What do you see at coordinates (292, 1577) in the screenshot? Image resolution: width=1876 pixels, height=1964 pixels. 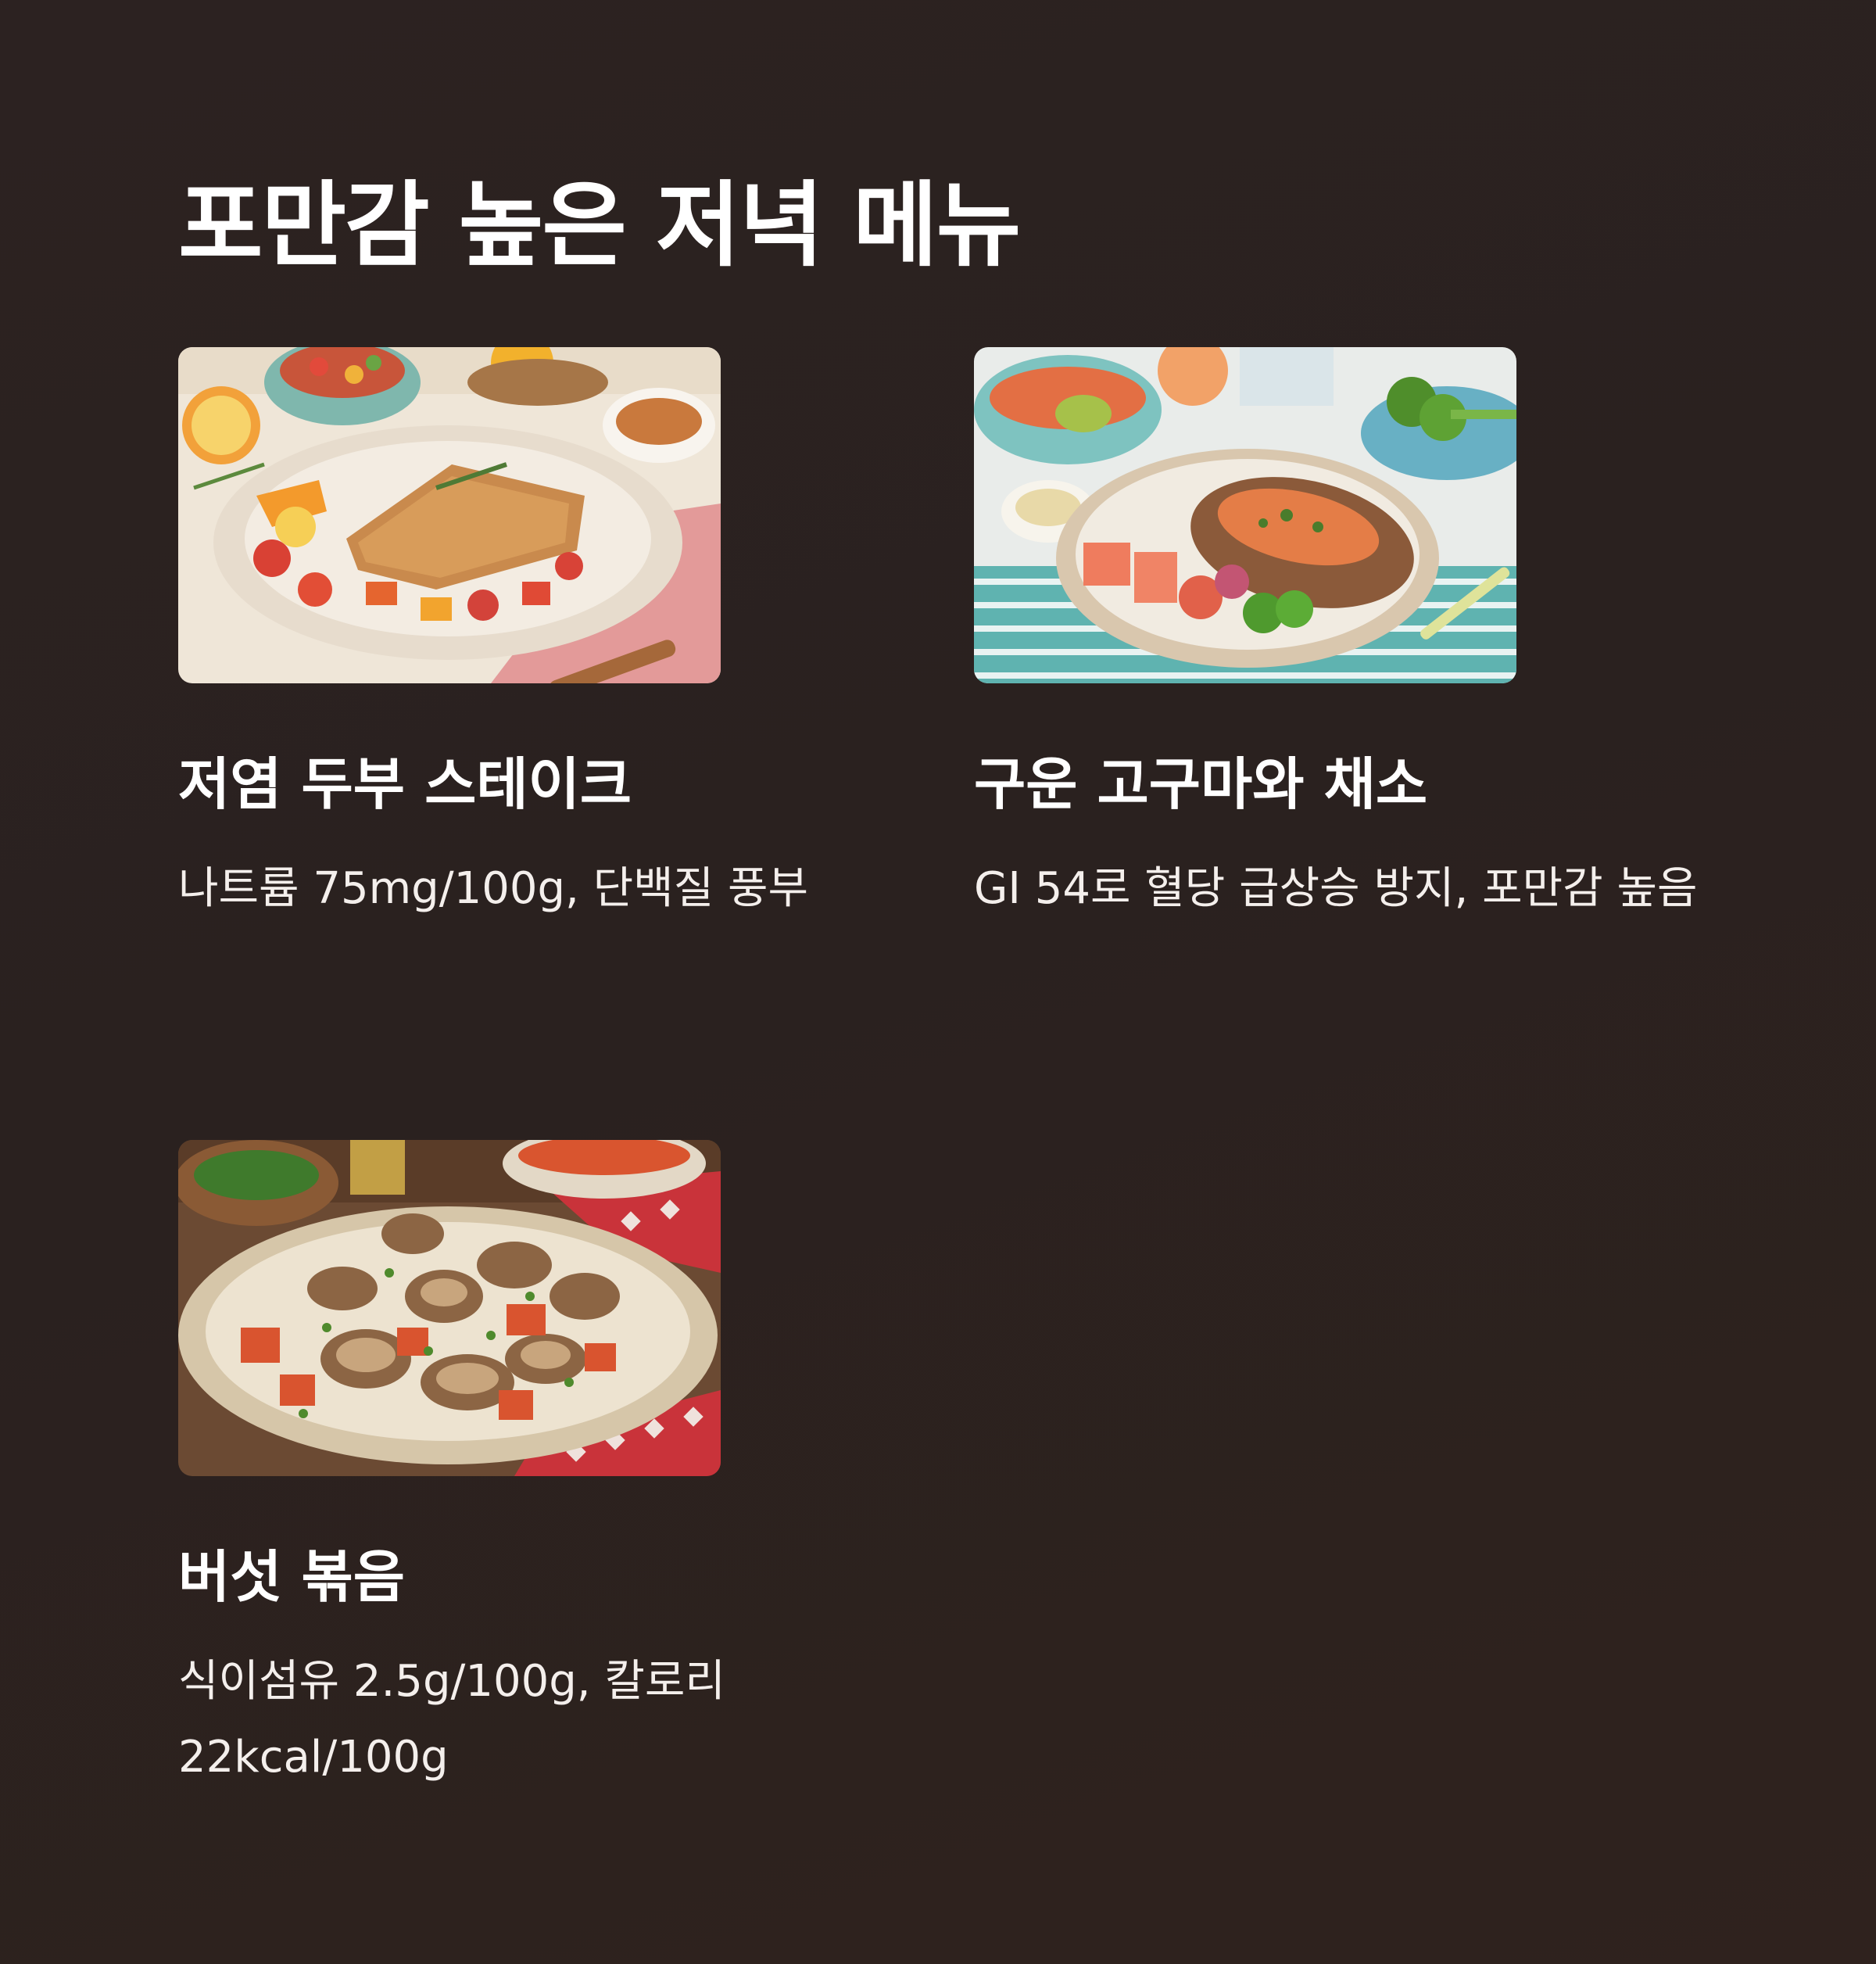 I see `mushroom-title: 버섯 볶음` at bounding box center [292, 1577].